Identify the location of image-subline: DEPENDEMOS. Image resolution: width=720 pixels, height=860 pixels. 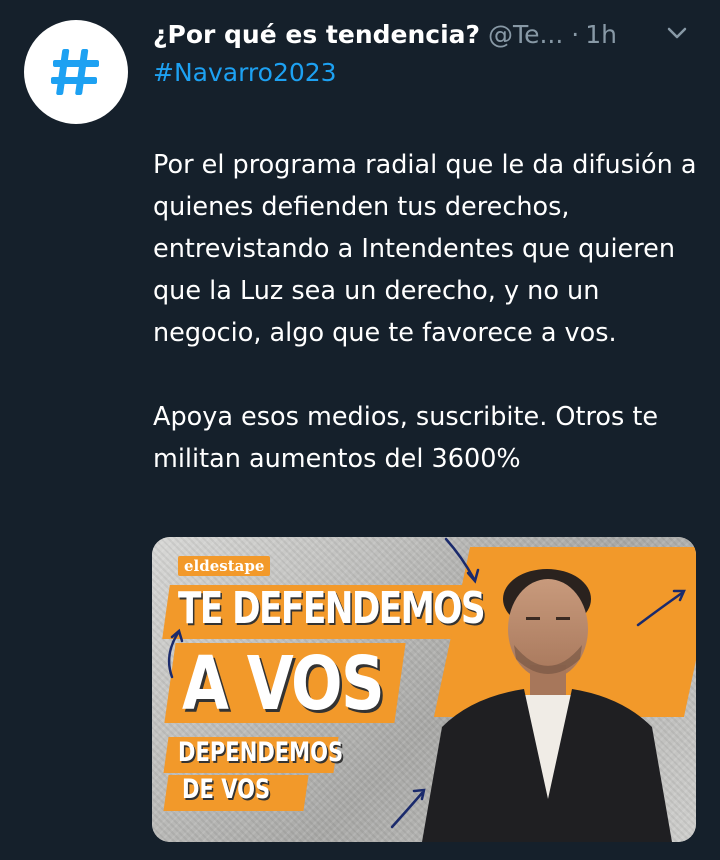
(261, 752).